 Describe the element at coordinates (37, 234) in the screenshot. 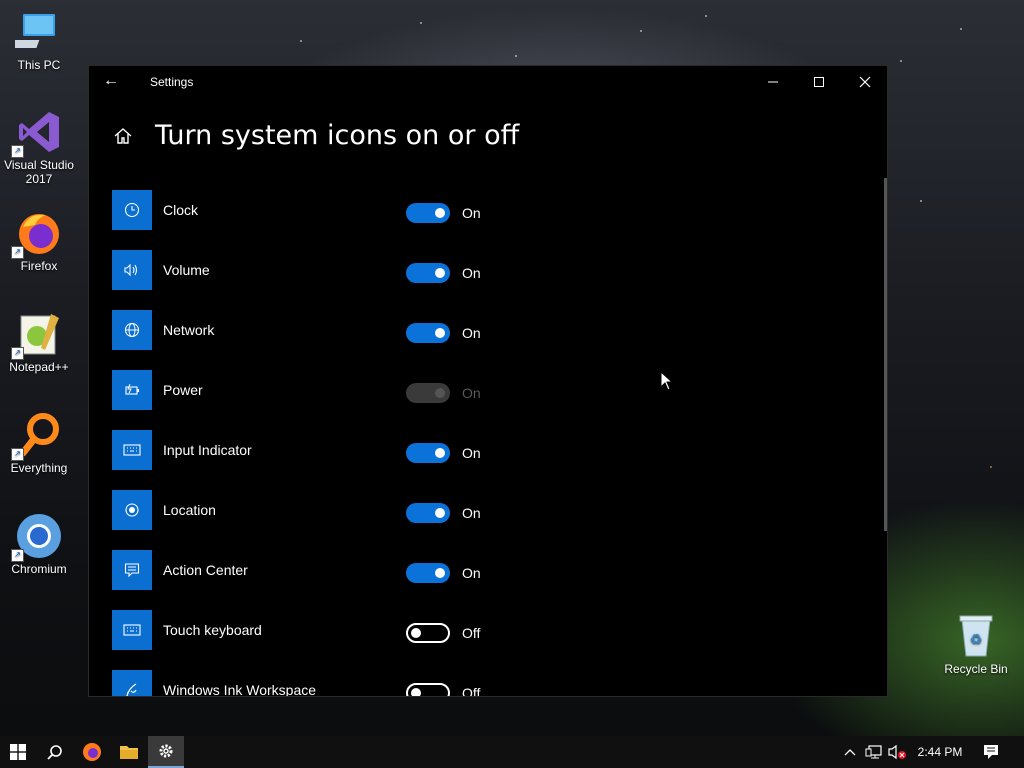

I see `firefox-icon: ↗` at that location.